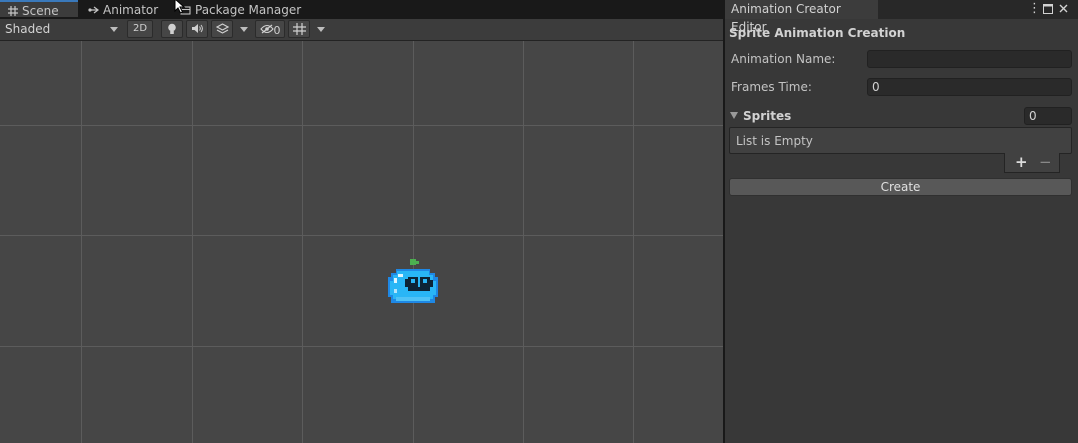 Image resolution: width=1078 pixels, height=443 pixels. I want to click on gizmos-dropdown, so click(321, 29).